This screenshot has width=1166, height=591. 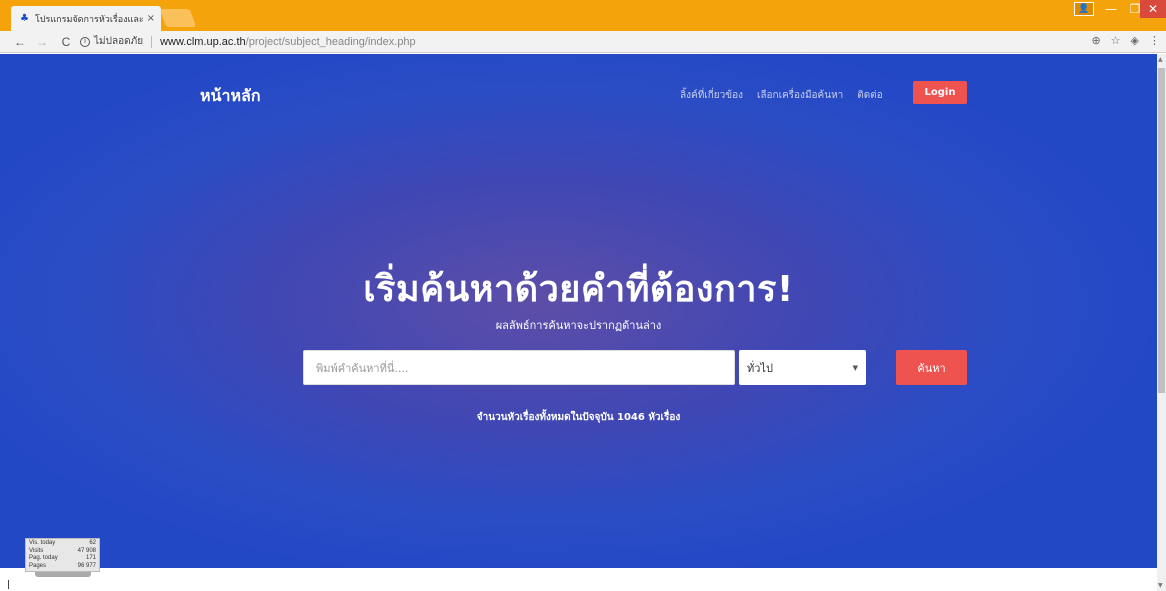 What do you see at coordinates (63, 574) in the screenshot?
I see `counter-tab` at bounding box center [63, 574].